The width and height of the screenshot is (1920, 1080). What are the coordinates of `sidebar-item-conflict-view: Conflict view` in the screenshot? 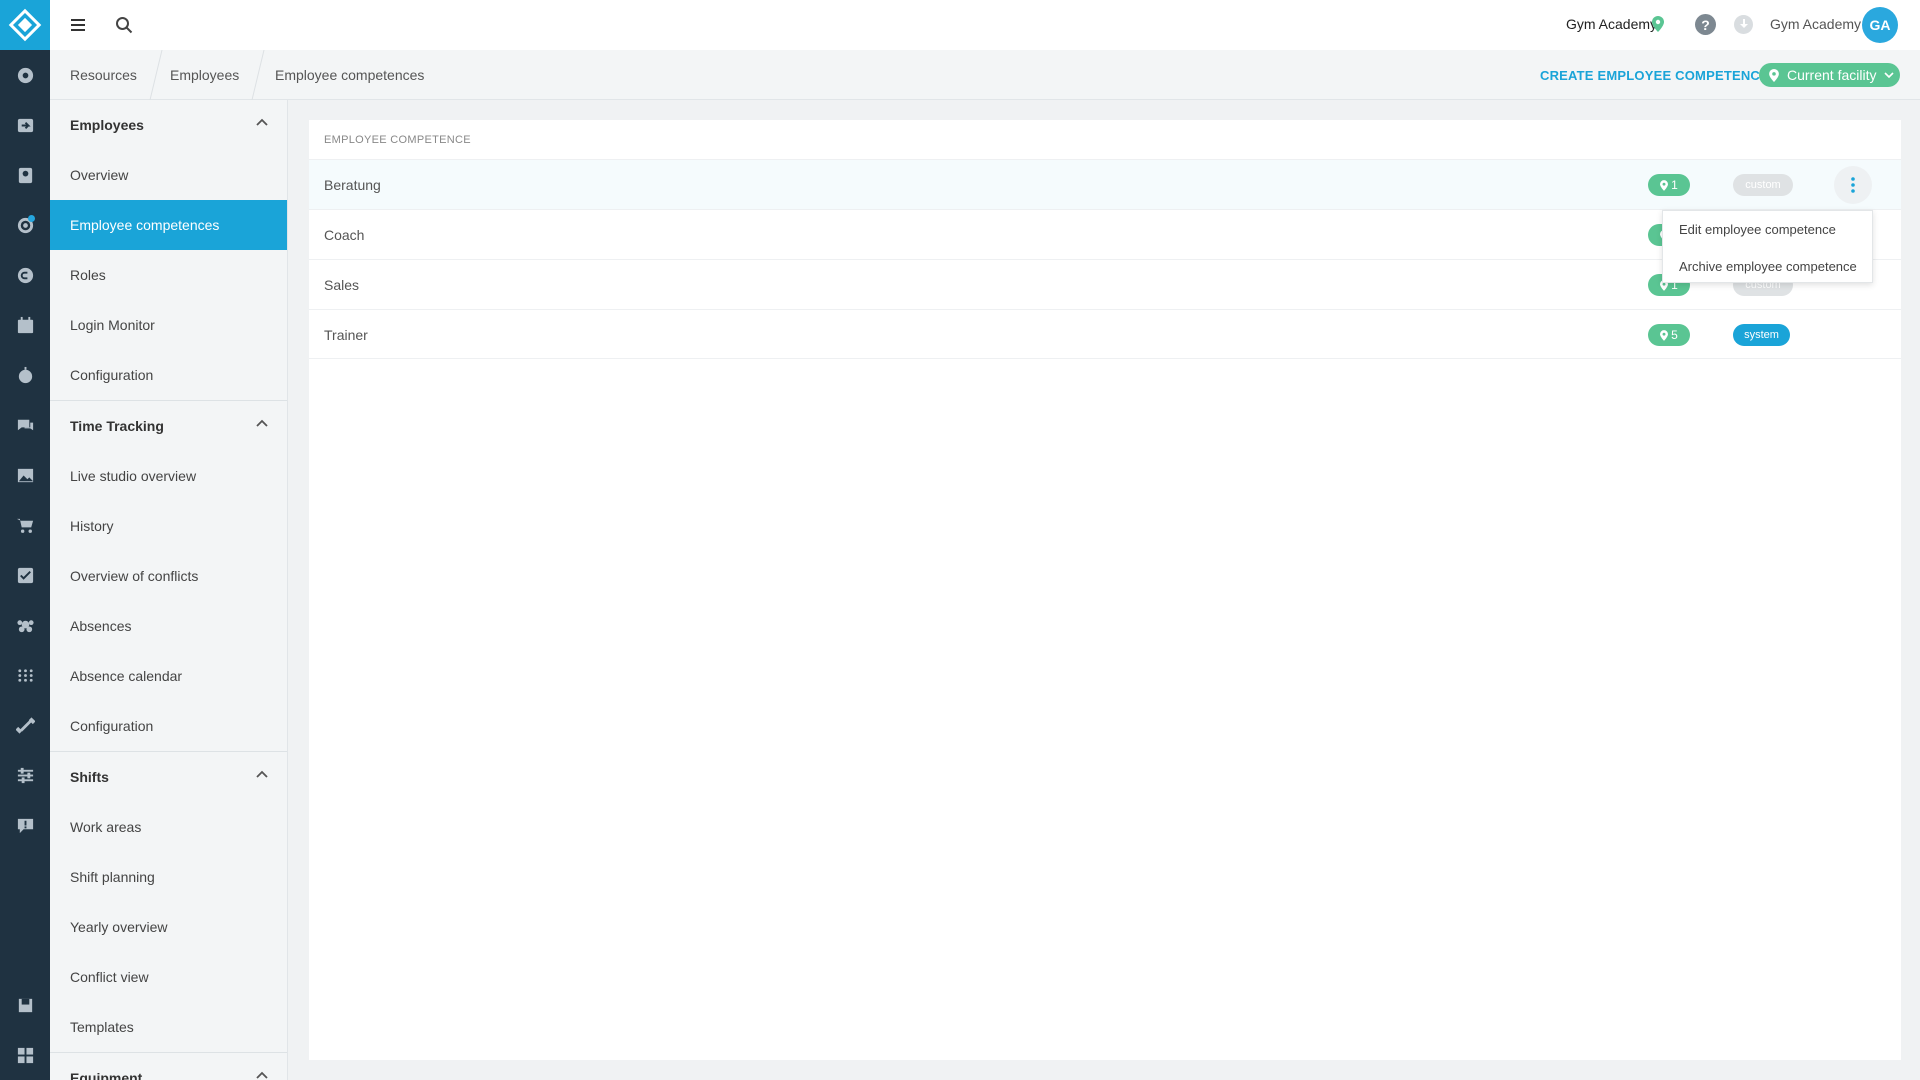 It's located at (168, 977).